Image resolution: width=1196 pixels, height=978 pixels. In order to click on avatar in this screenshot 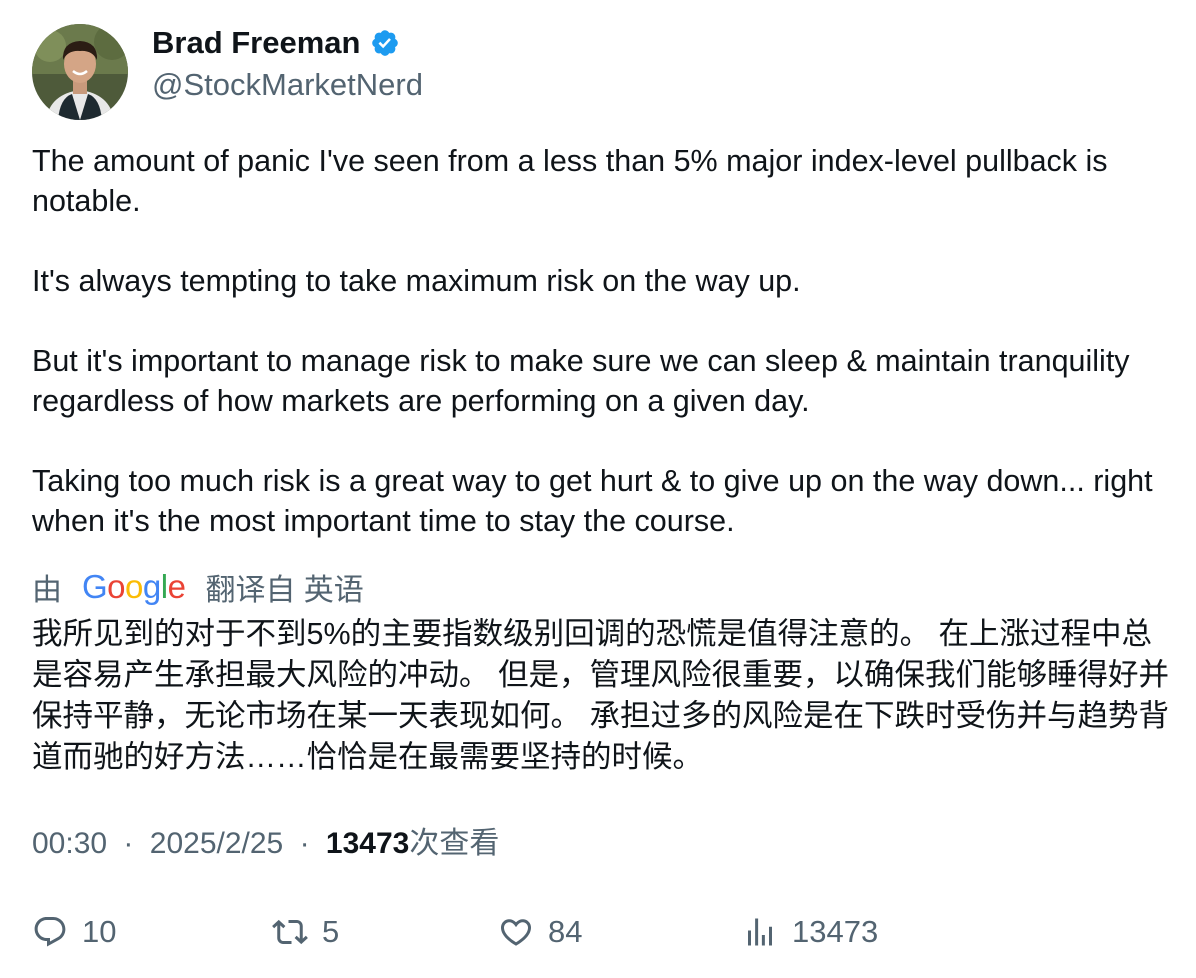, I will do `click(80, 72)`.